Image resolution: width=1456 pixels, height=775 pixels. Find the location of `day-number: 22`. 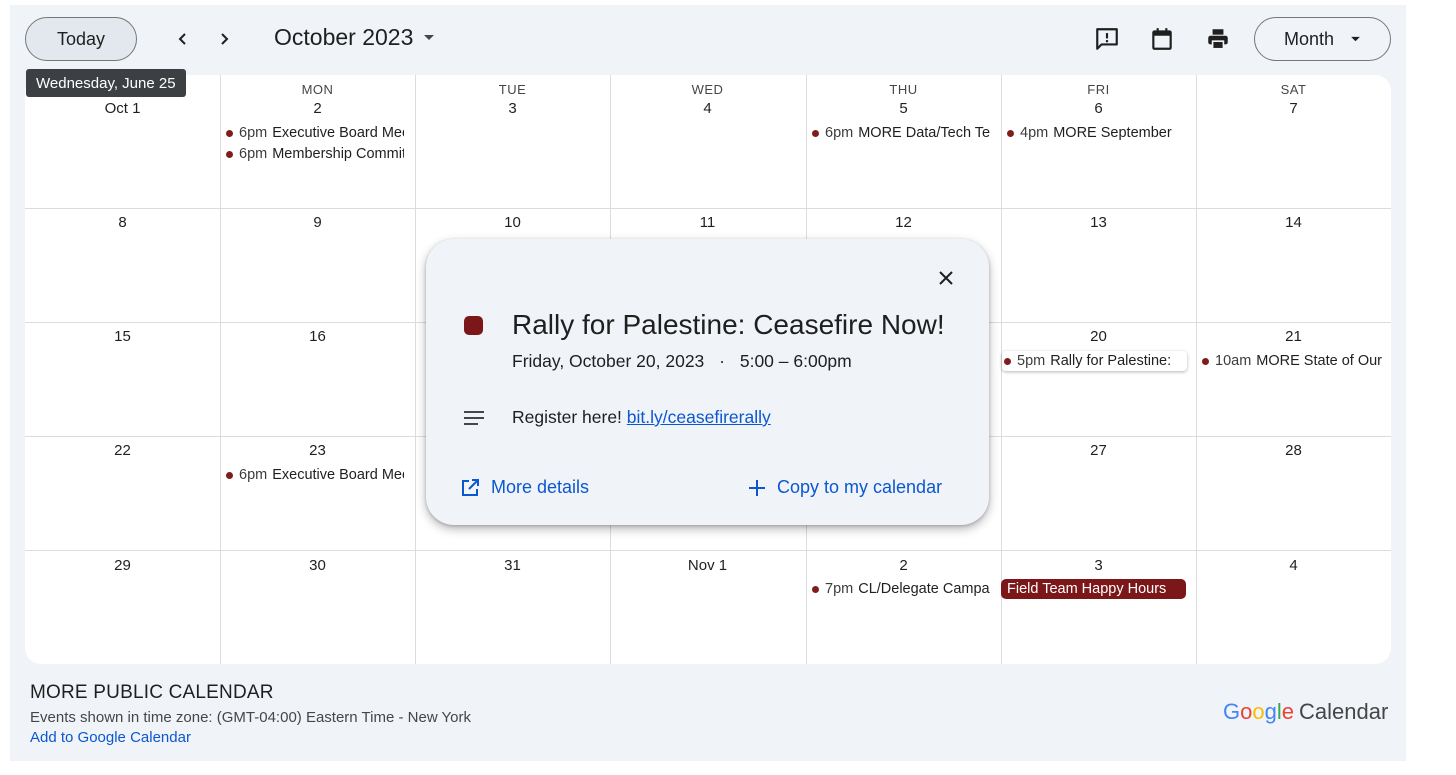

day-number: 22 is located at coordinates (122, 450).